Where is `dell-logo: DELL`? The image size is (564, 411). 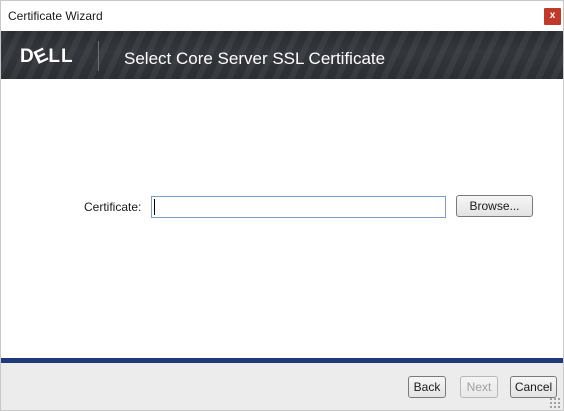 dell-logo: DELL is located at coordinates (47, 56).